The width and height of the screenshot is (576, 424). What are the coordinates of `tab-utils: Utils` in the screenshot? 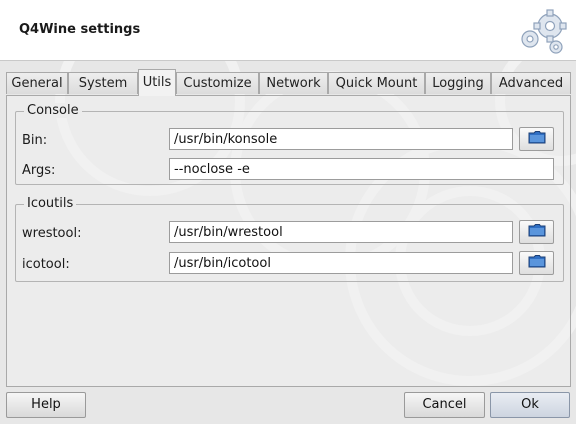 It's located at (157, 82).